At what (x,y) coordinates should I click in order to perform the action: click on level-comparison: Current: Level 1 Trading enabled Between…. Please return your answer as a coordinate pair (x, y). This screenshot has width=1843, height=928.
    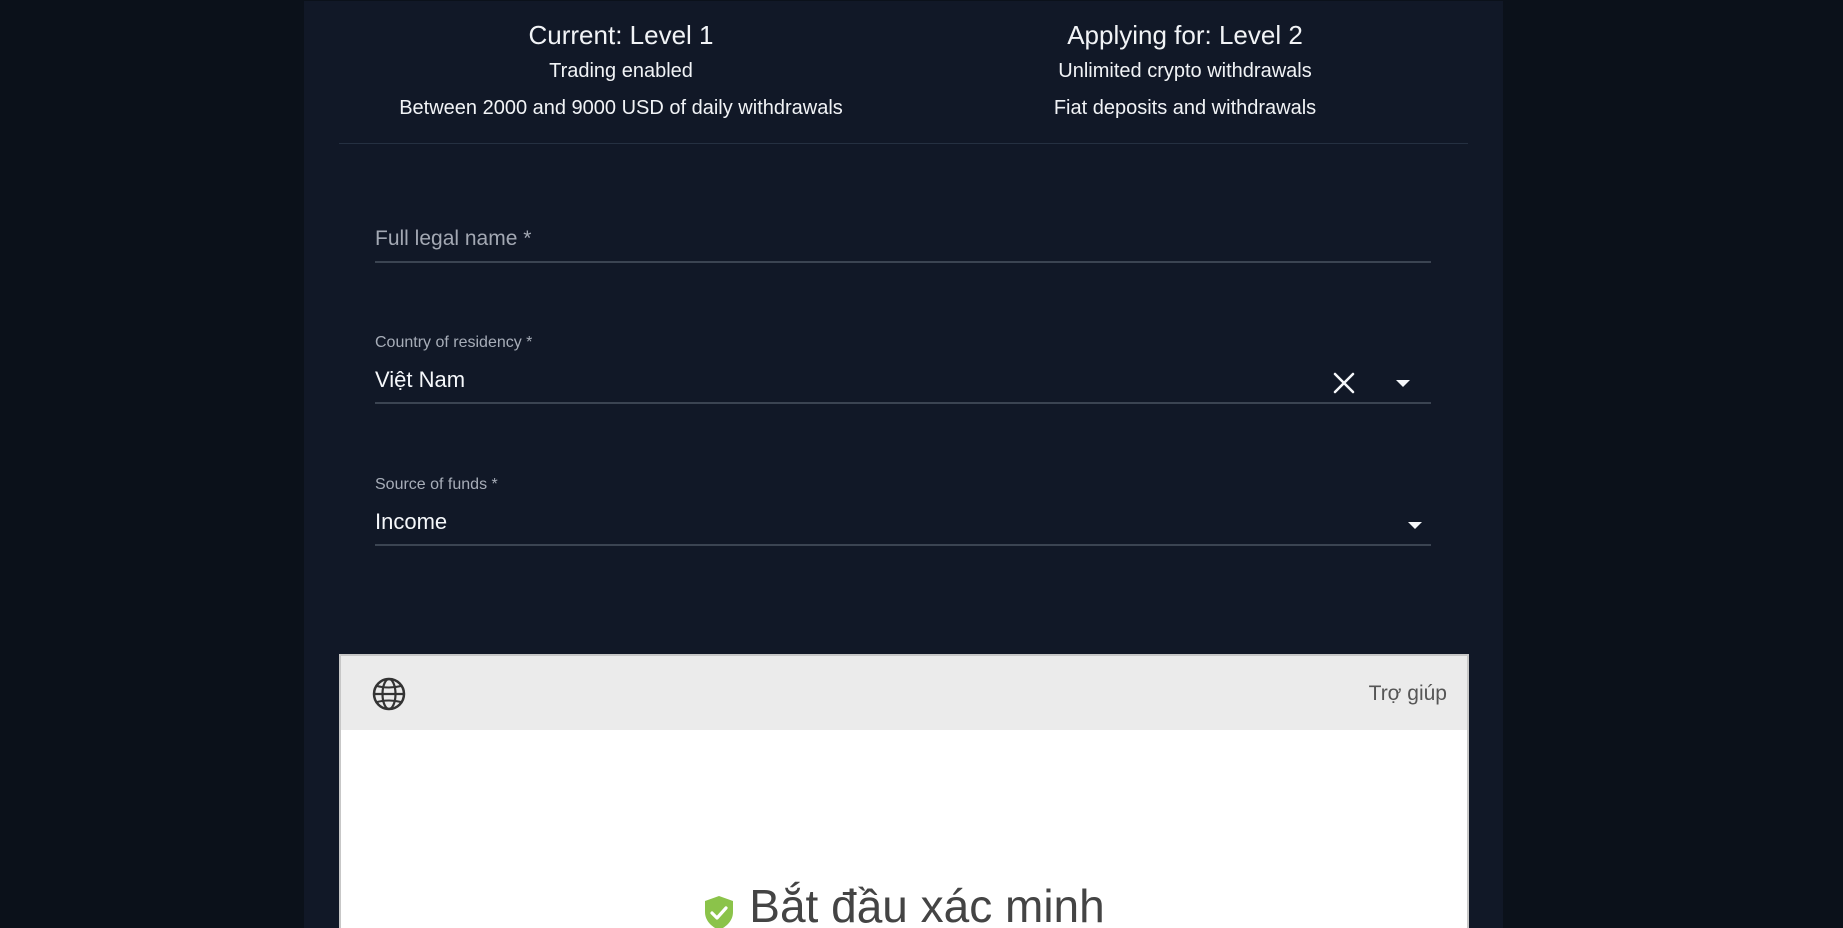
    Looking at the image, I should click on (903, 72).